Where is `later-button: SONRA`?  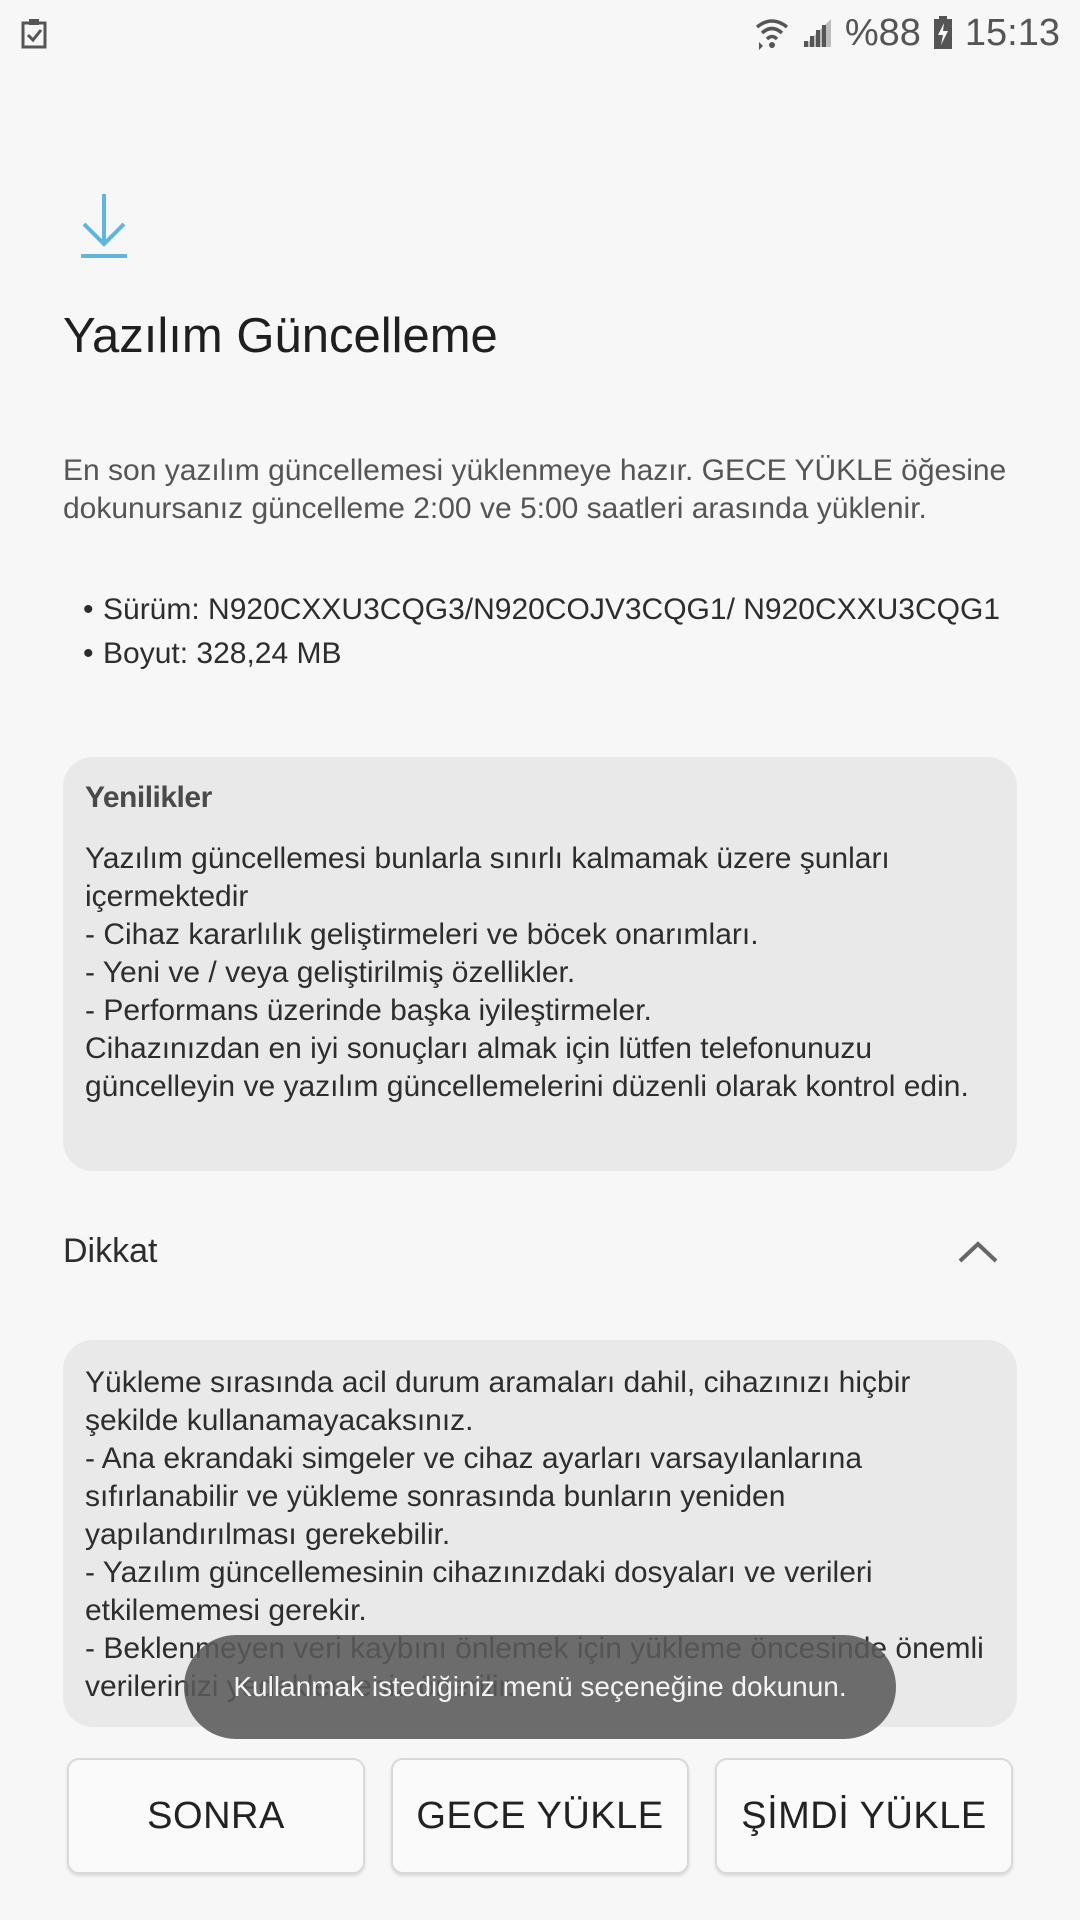 later-button: SONRA is located at coordinates (216, 1816).